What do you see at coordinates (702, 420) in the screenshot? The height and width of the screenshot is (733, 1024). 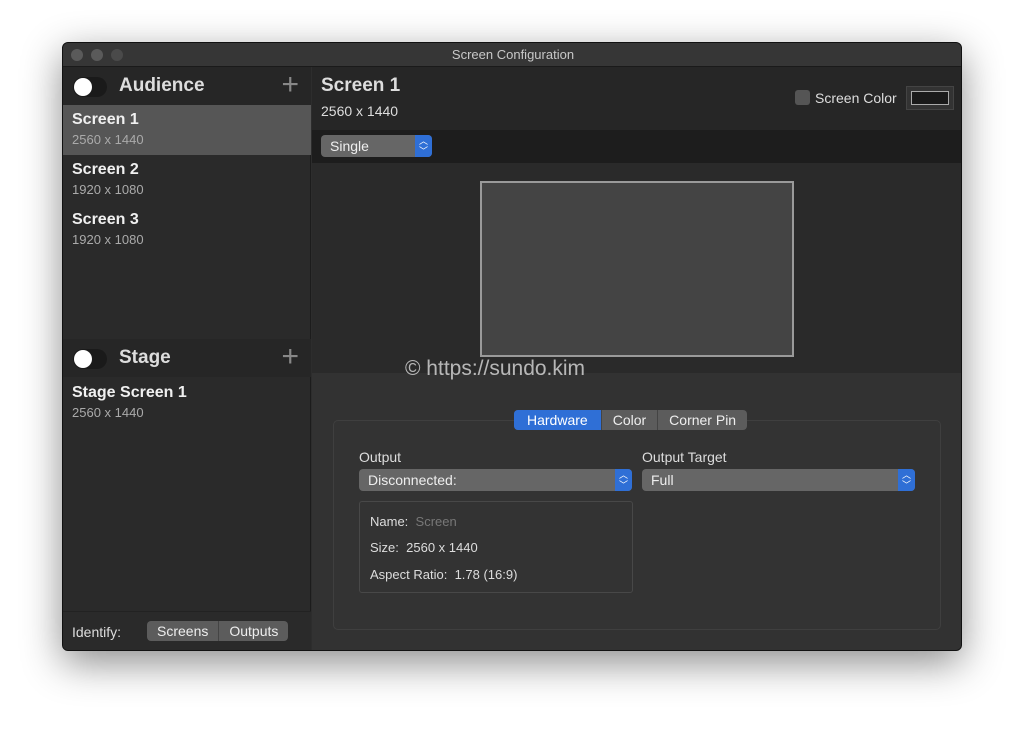 I see `tab-corner-pin: Corner Pin` at bounding box center [702, 420].